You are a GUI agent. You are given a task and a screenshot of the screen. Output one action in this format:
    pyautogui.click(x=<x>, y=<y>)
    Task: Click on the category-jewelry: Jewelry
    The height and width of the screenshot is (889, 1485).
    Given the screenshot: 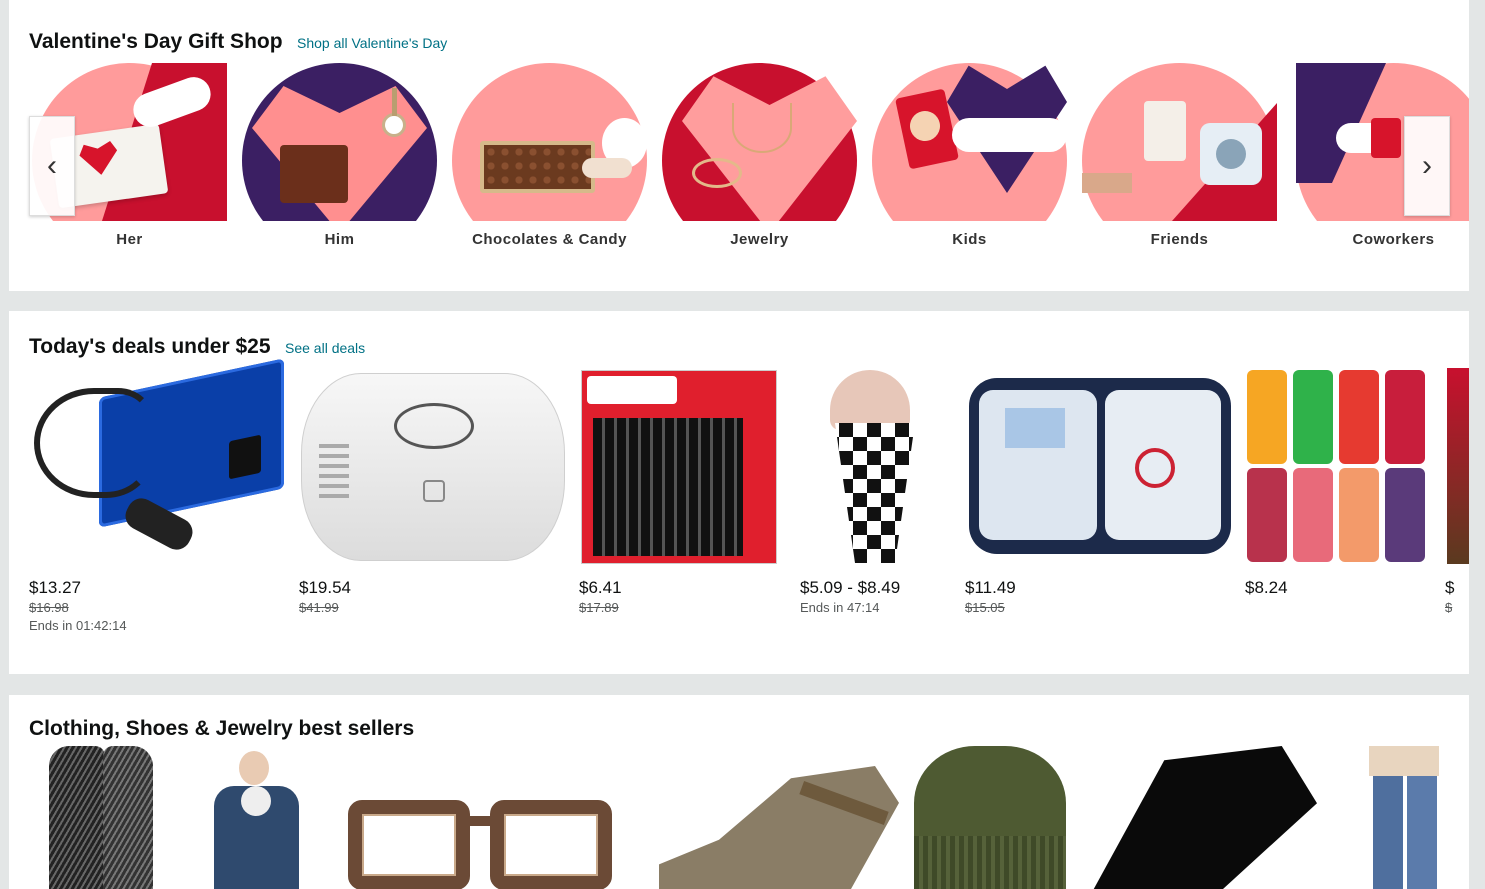 What is the action you would take?
    pyautogui.click(x=759, y=158)
    